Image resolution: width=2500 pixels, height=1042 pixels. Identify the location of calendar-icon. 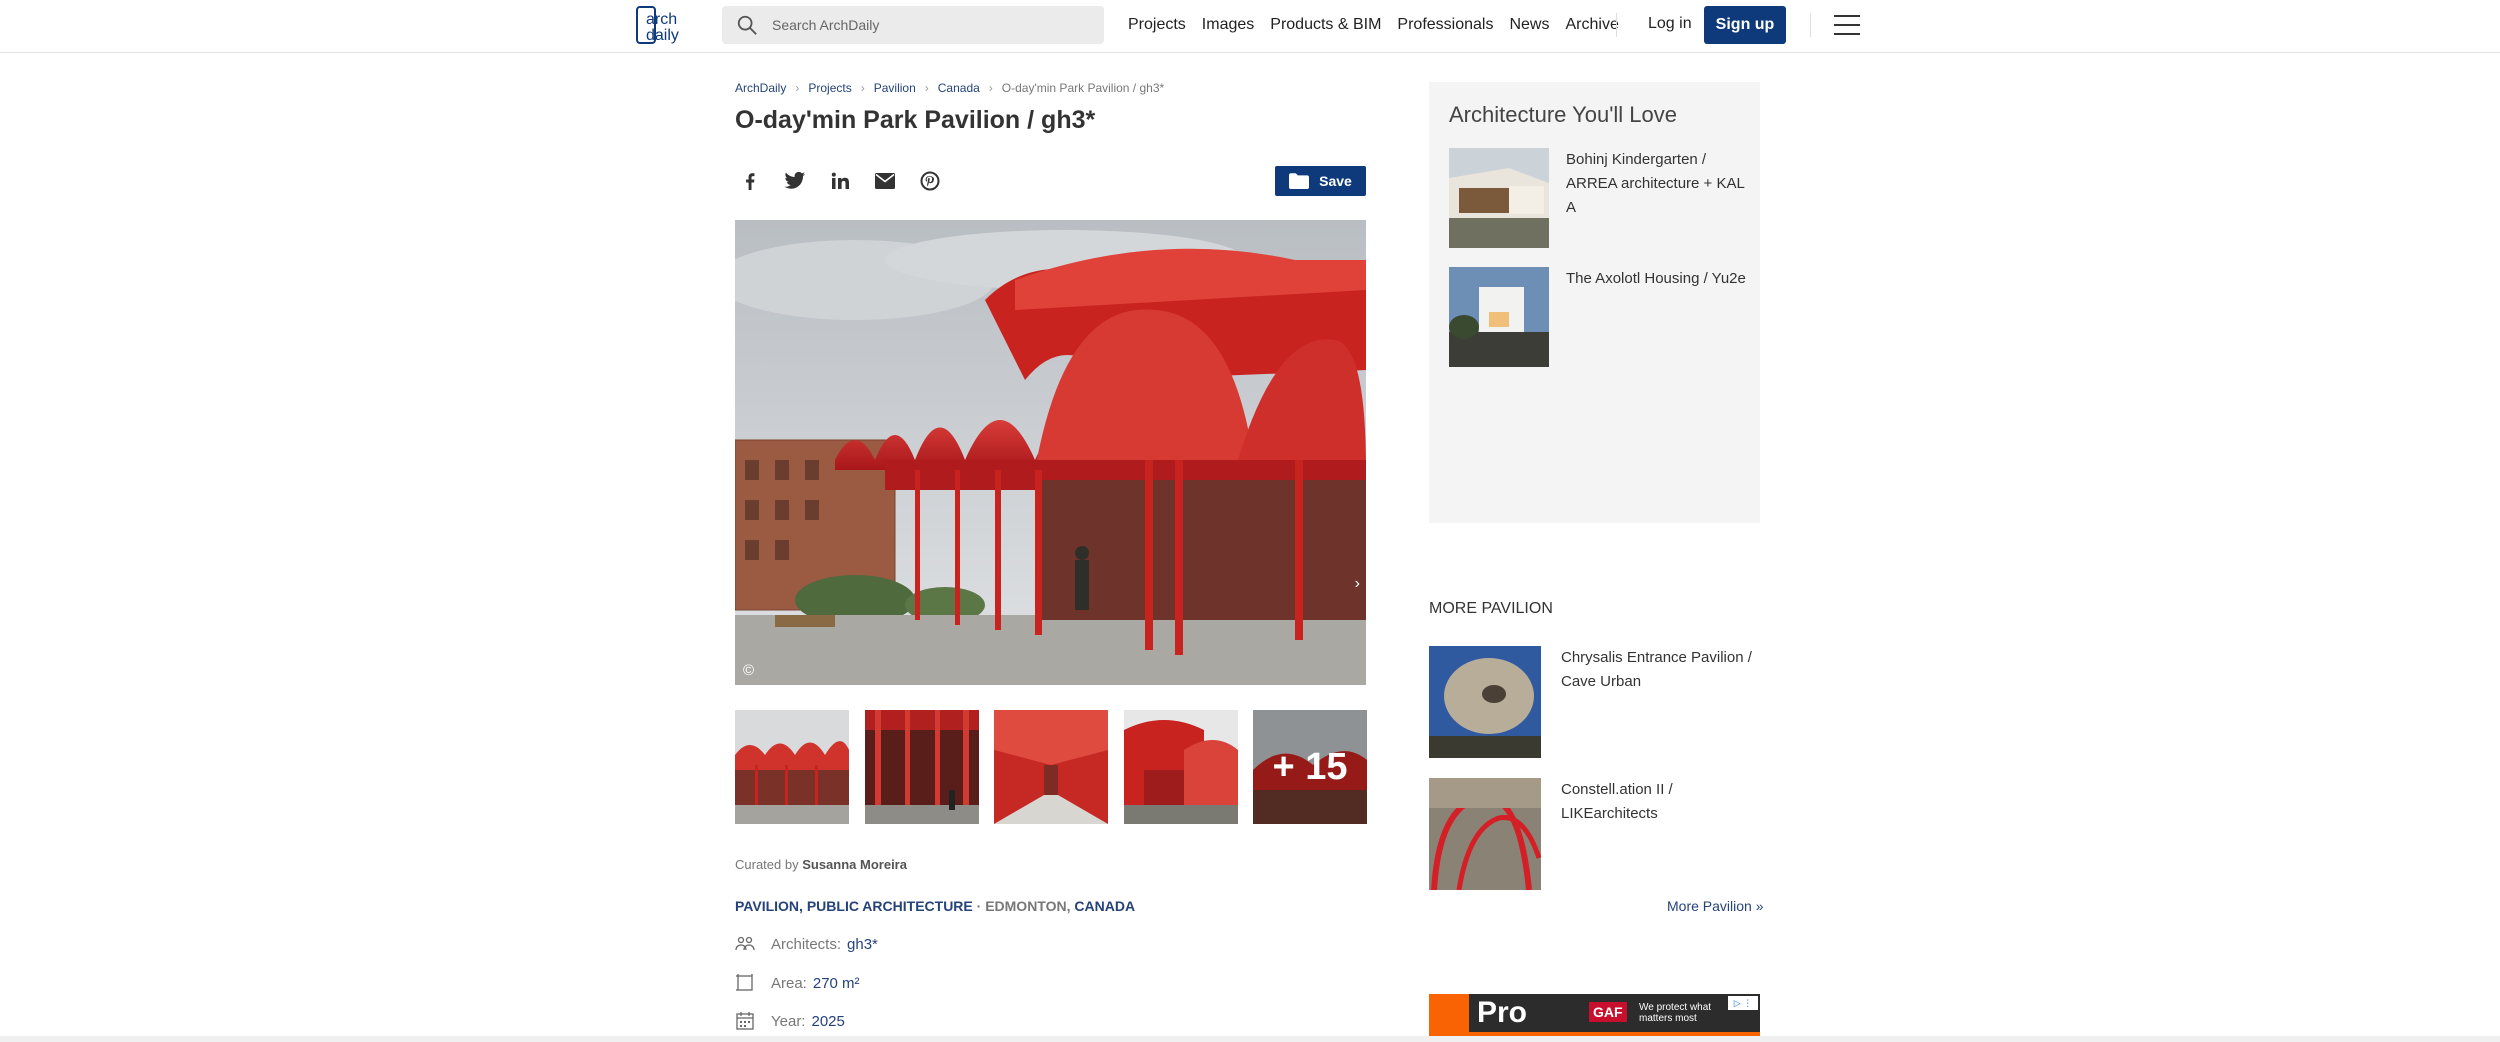
(745, 1021).